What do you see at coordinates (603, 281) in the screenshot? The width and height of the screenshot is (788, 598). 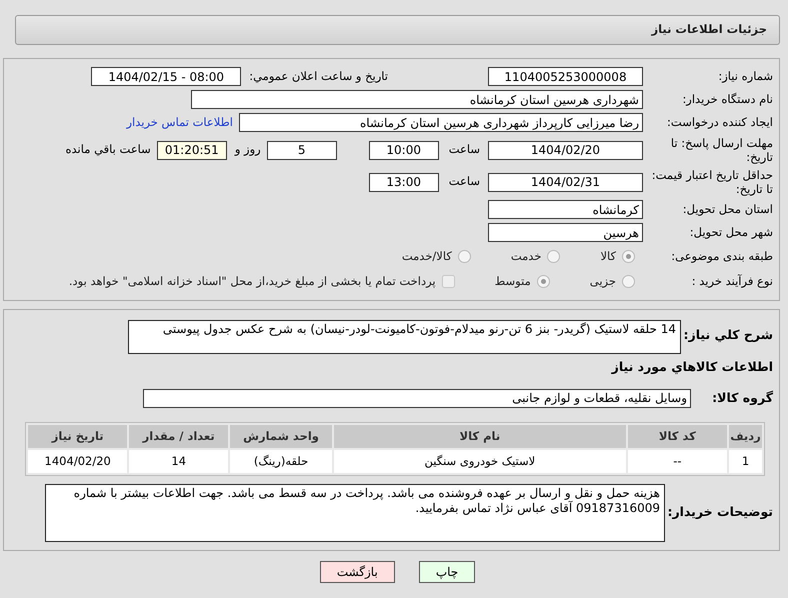 I see `option-label: جزیی` at bounding box center [603, 281].